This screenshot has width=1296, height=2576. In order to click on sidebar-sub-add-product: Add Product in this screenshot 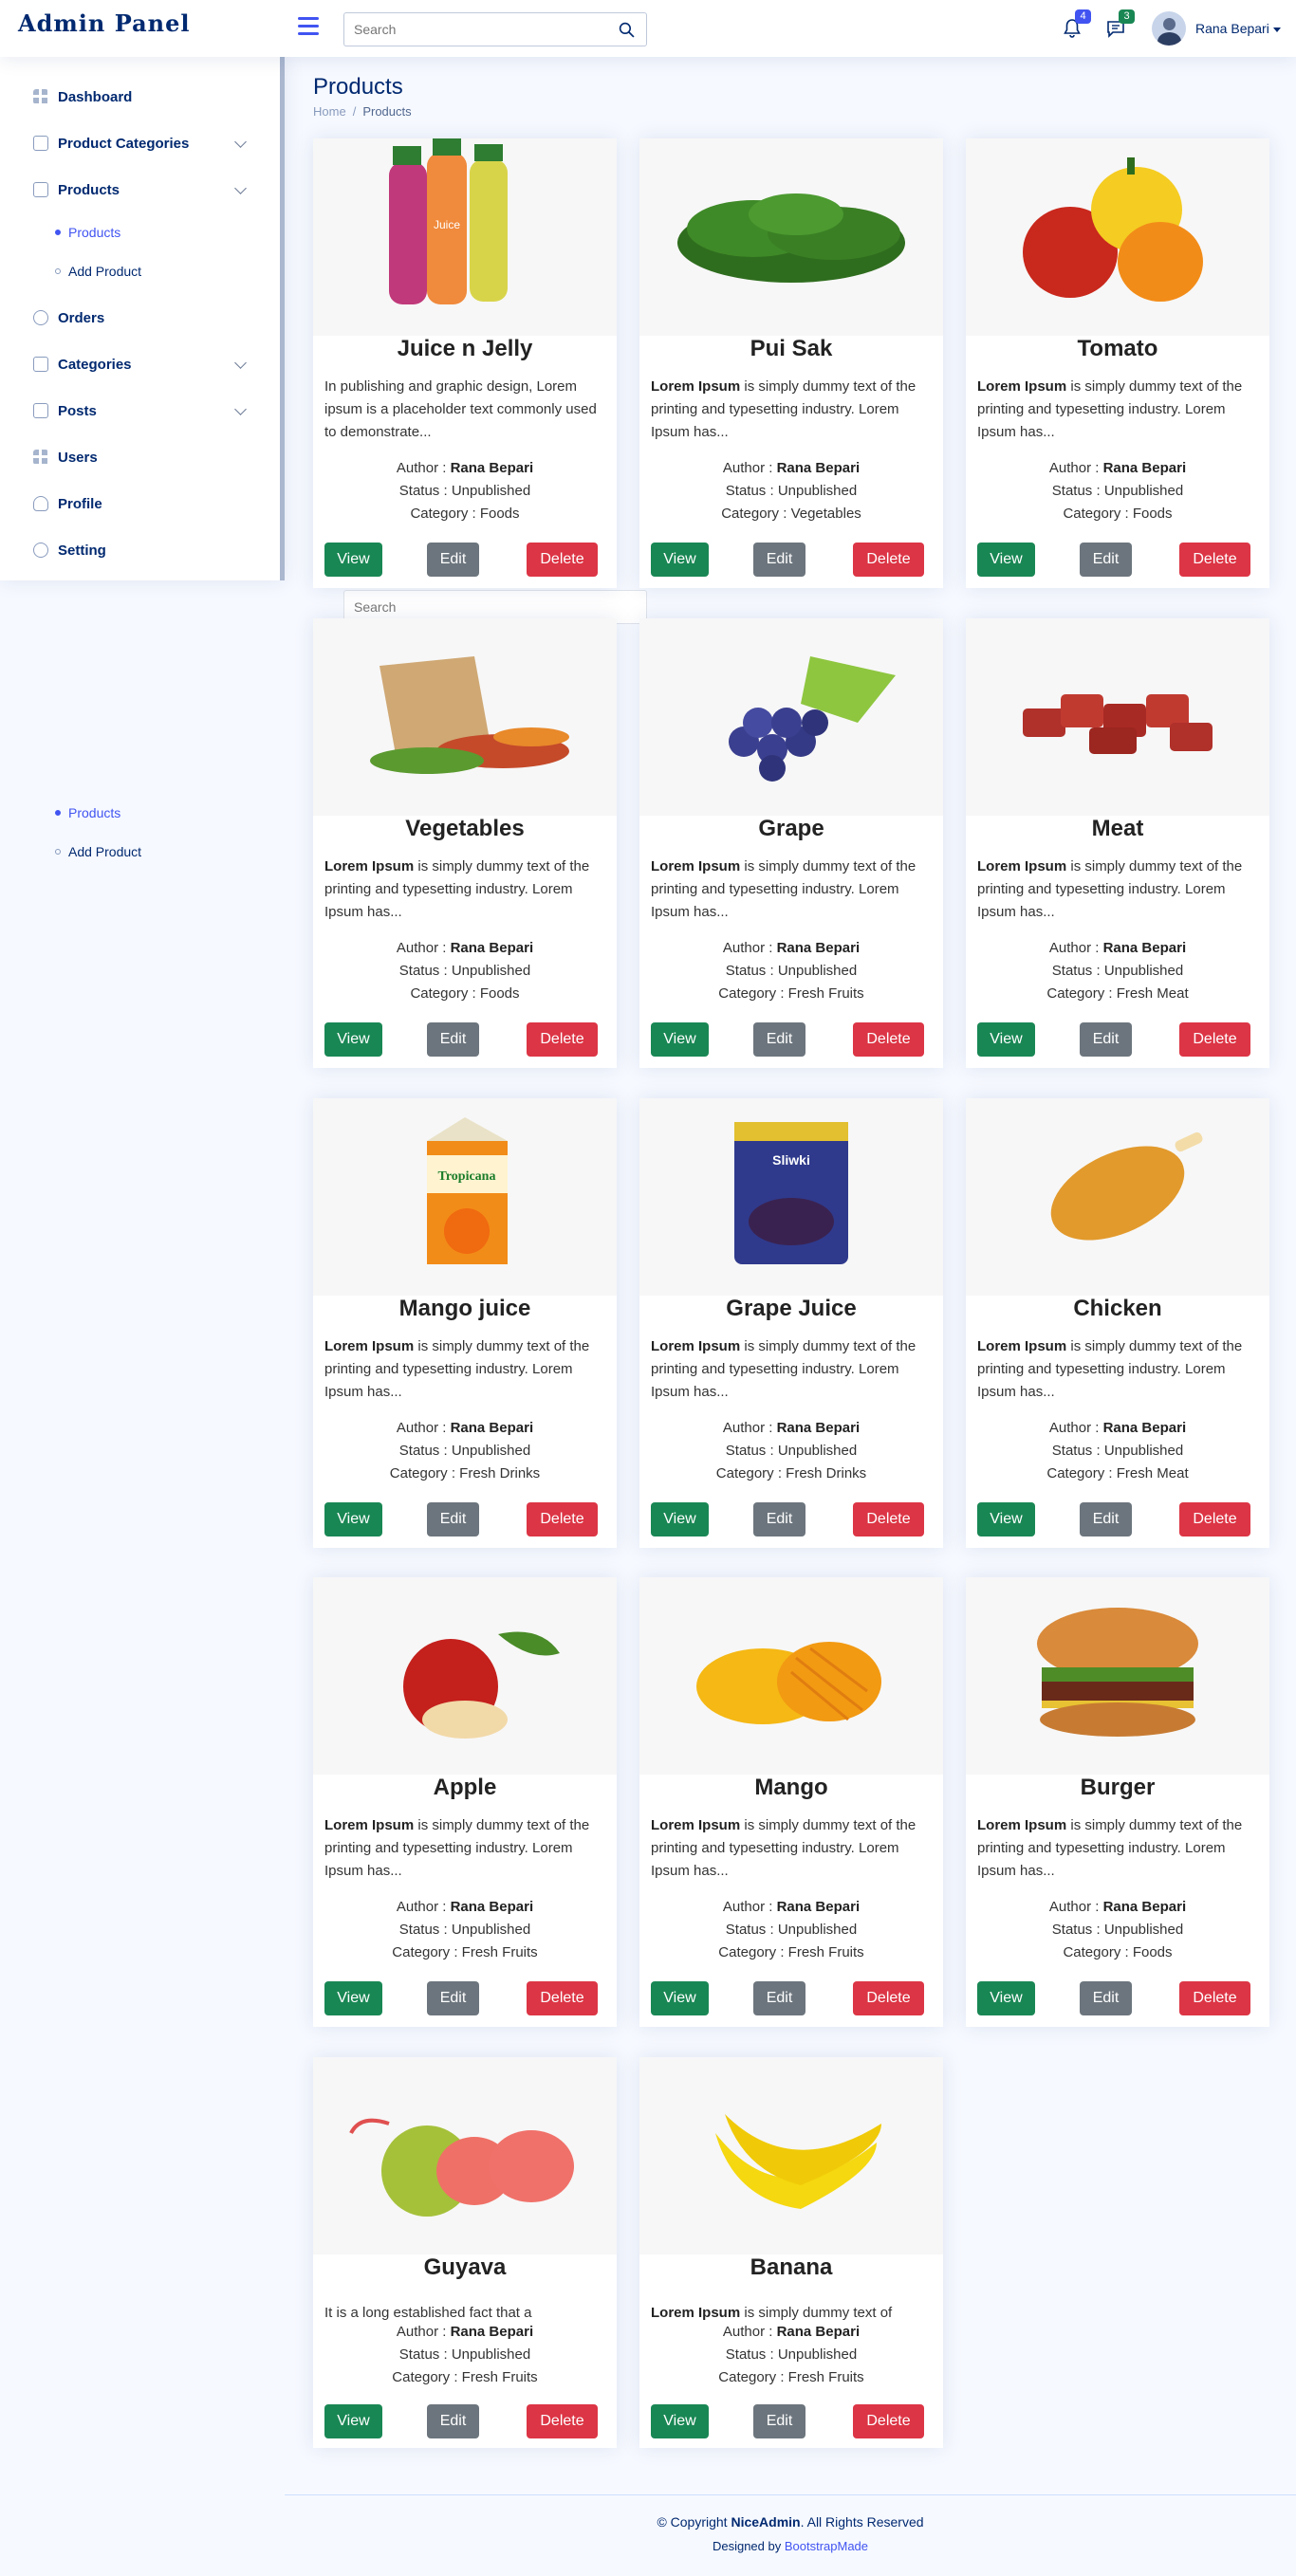, I will do `click(98, 271)`.